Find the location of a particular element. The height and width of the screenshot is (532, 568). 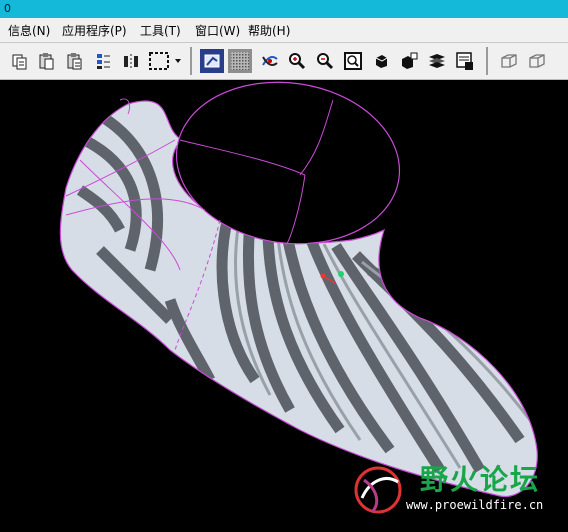

zoom-out-button is located at coordinates (325, 61).